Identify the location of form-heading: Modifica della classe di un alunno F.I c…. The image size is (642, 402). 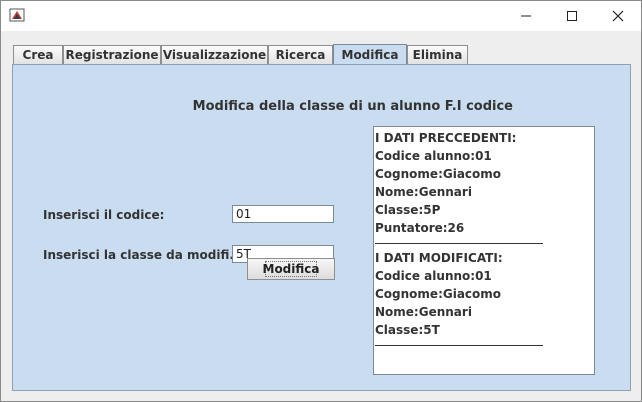
(352, 106).